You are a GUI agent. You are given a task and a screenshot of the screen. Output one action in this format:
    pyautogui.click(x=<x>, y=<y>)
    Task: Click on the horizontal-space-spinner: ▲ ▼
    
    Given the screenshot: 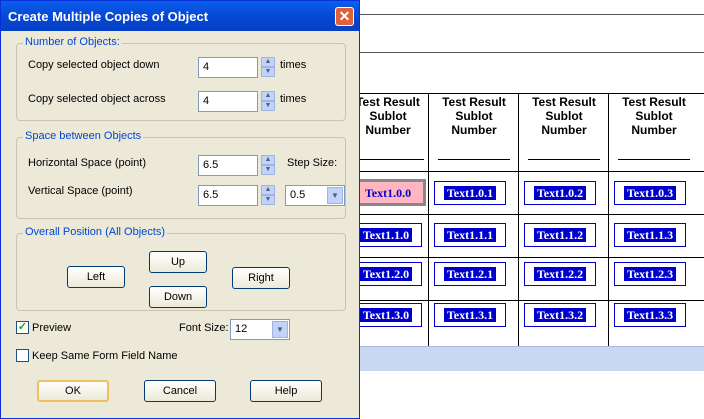 What is the action you would take?
    pyautogui.click(x=268, y=165)
    